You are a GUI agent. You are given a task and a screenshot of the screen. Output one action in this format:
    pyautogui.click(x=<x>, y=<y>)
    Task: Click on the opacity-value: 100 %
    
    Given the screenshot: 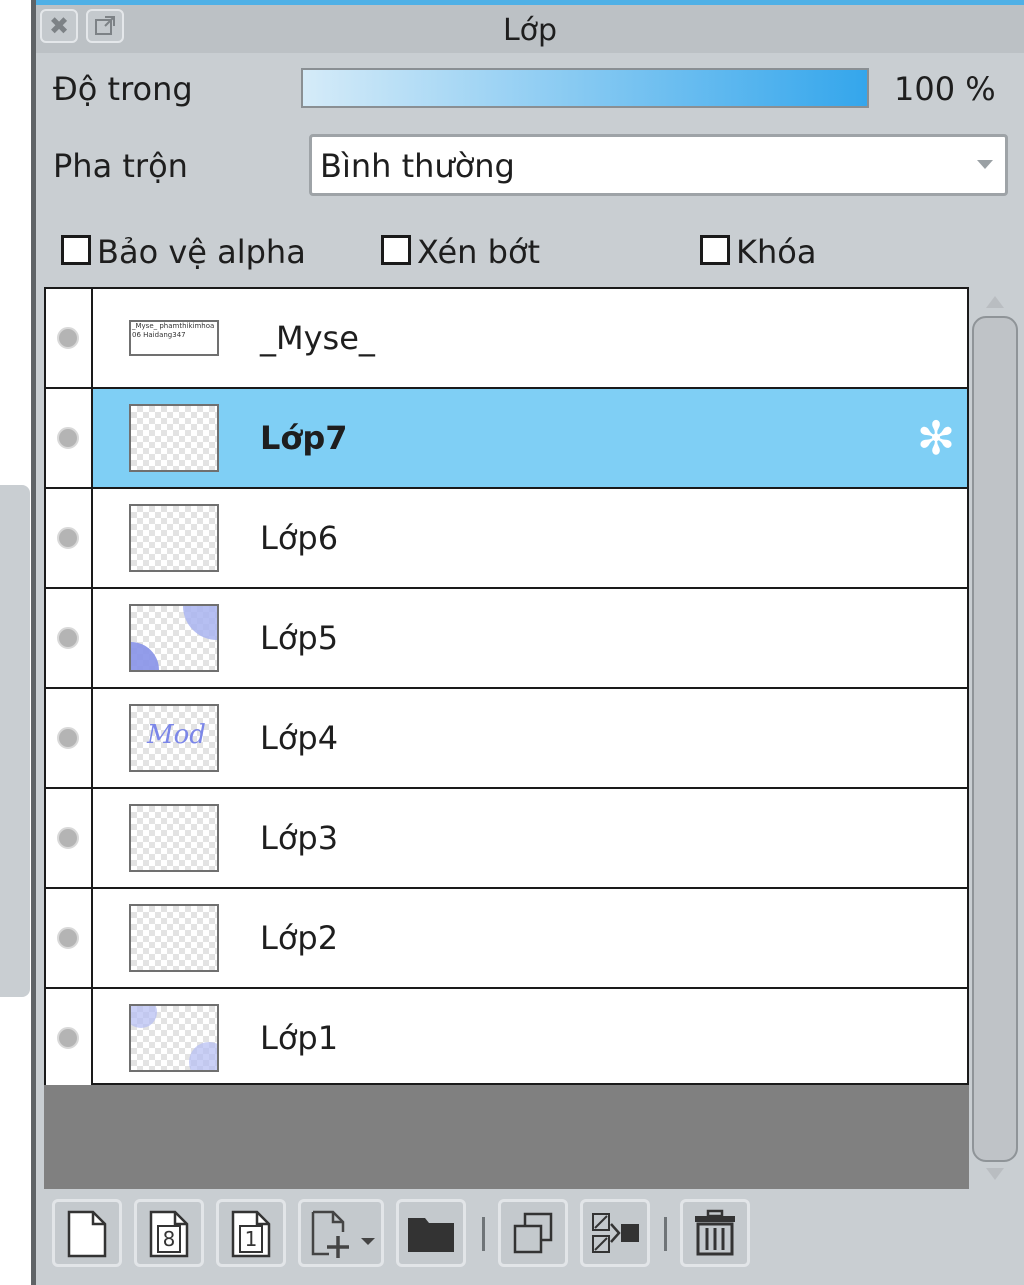 What is the action you would take?
    pyautogui.click(x=945, y=89)
    